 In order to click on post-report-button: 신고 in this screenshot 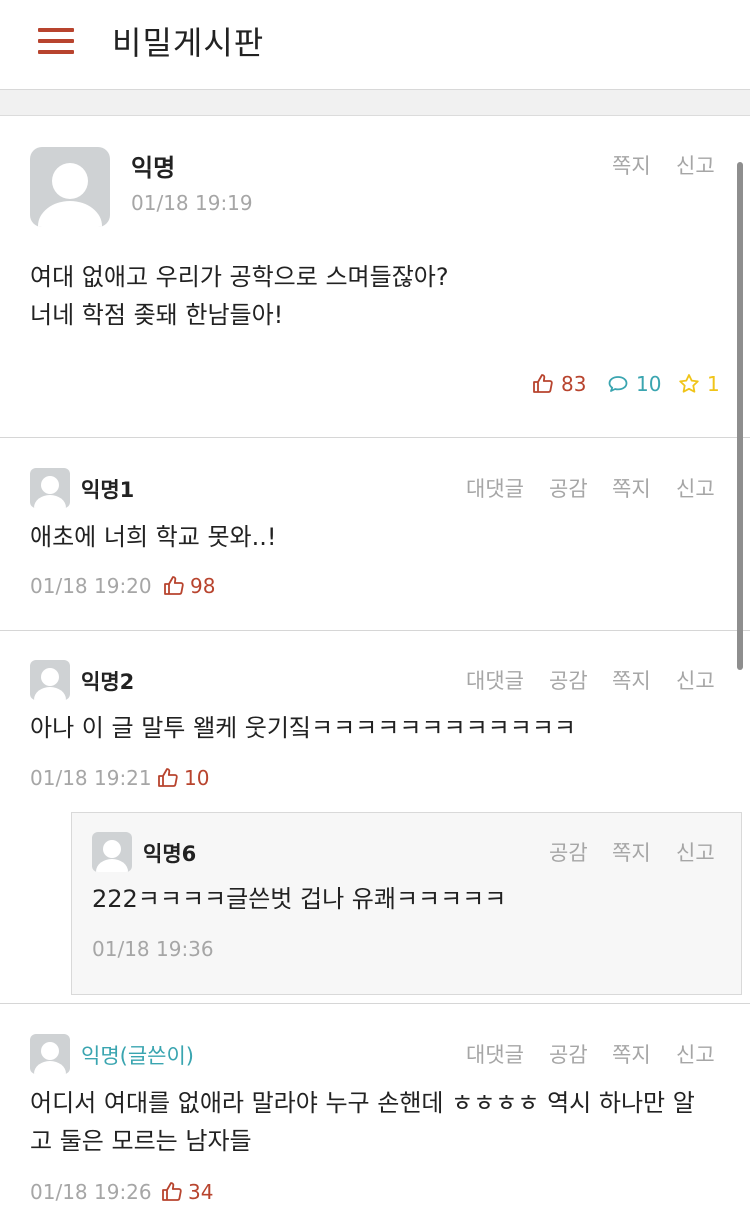, I will do `click(695, 165)`.